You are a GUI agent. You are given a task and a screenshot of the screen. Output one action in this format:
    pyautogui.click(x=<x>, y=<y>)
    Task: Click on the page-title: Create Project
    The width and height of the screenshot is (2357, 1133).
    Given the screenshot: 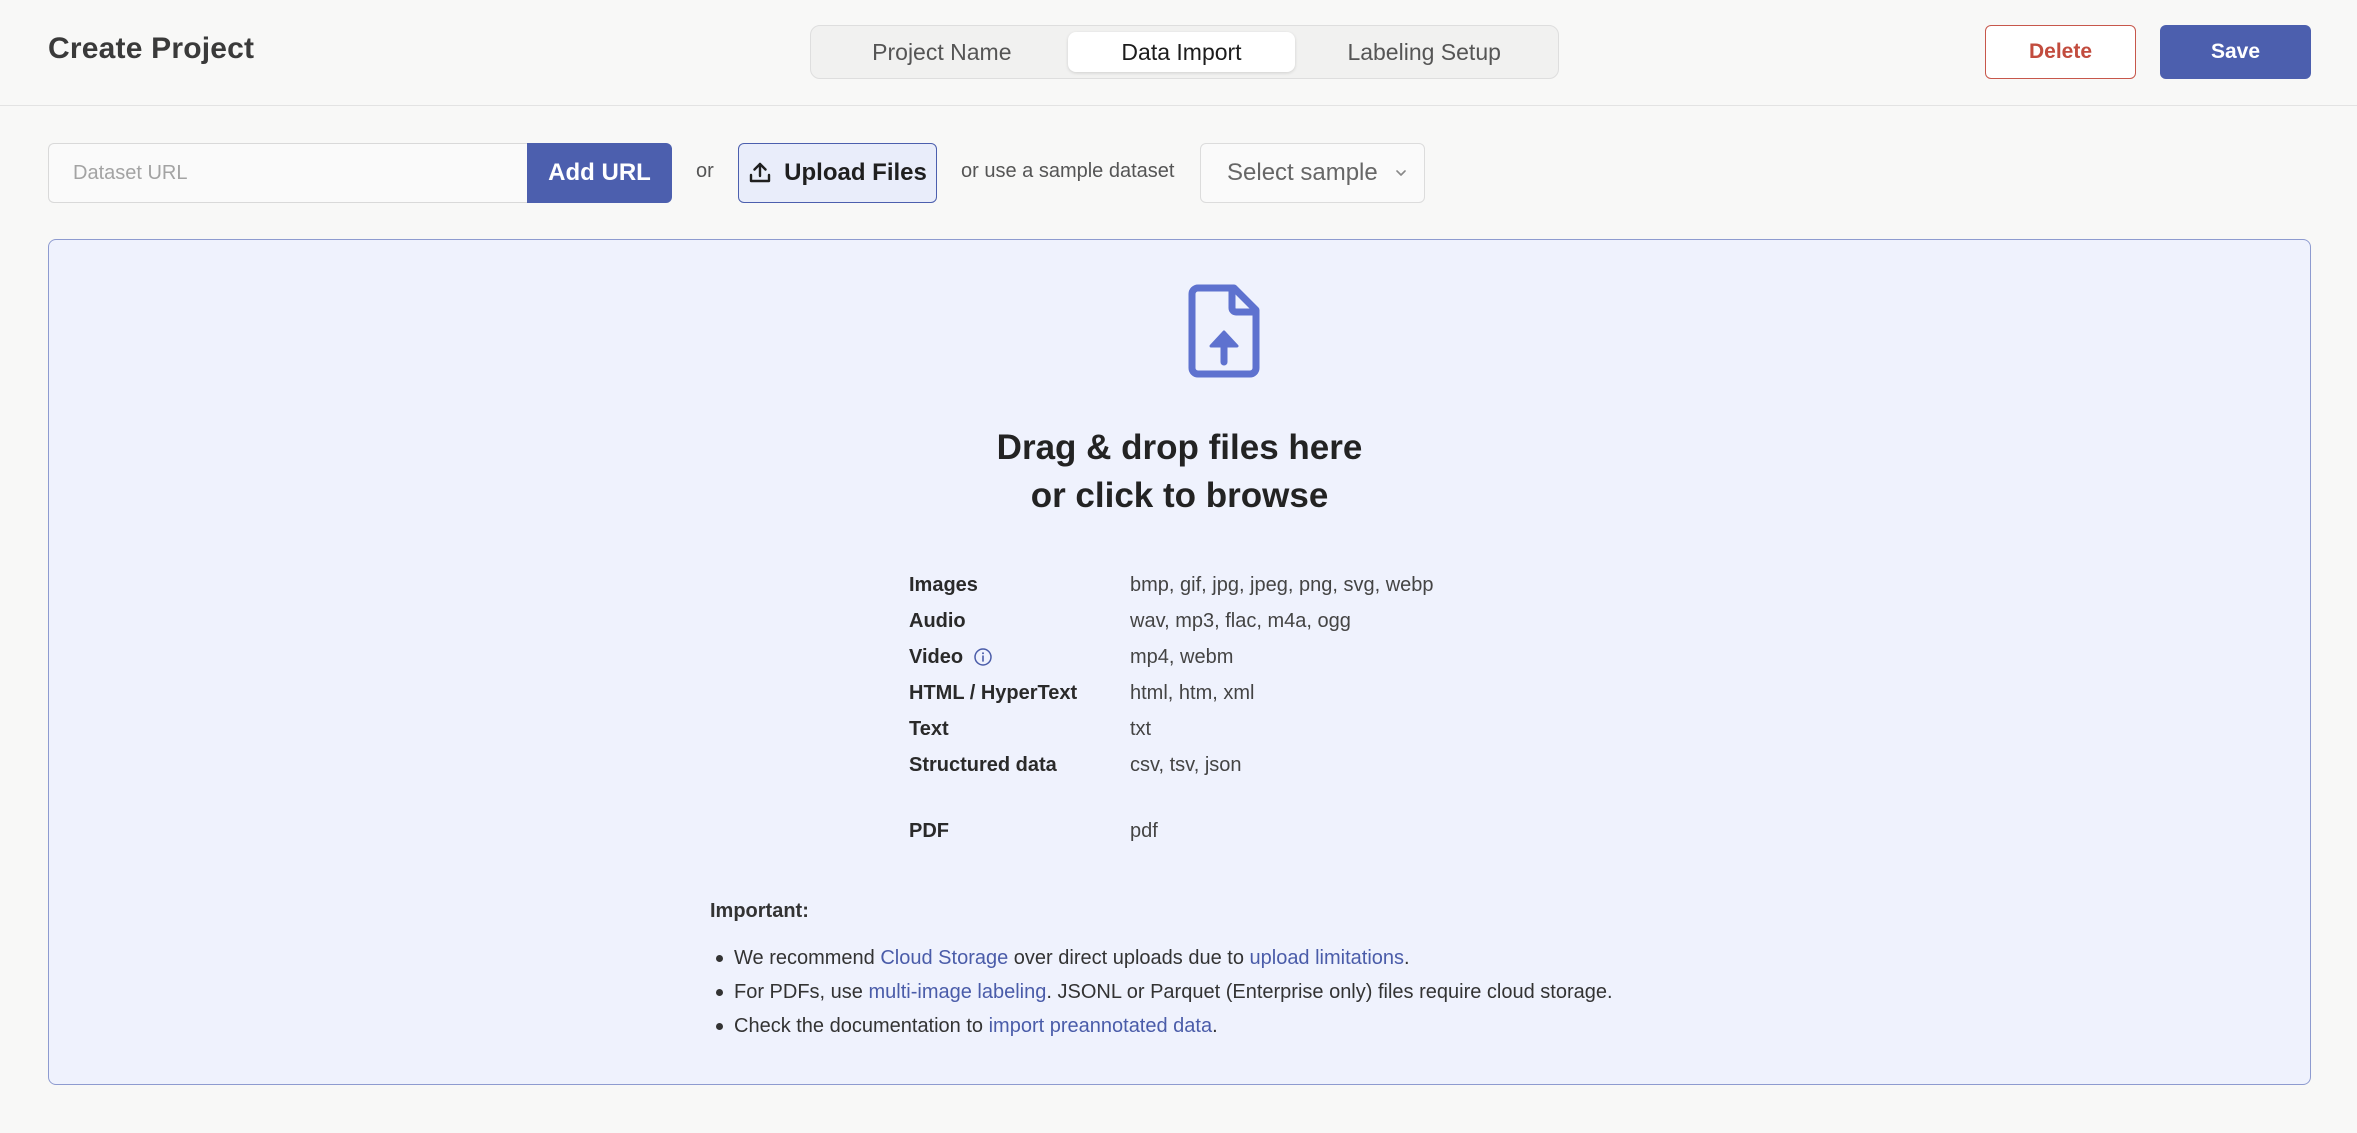 What is the action you would take?
    pyautogui.click(x=151, y=48)
    